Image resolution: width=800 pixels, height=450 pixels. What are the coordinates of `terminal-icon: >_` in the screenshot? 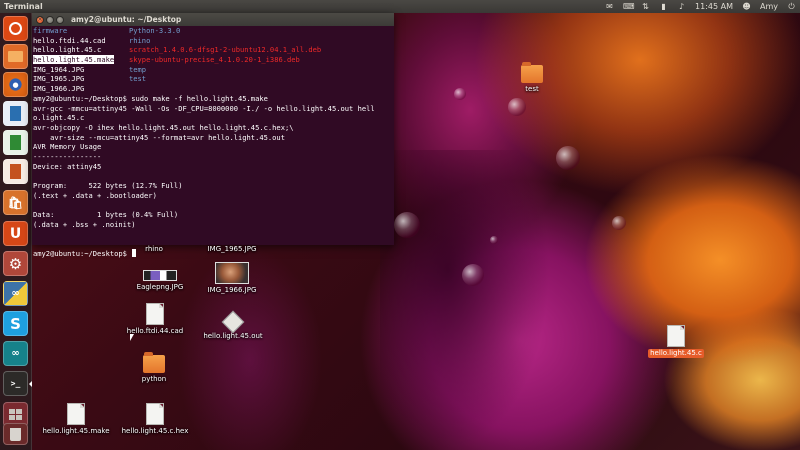 It's located at (15, 383).